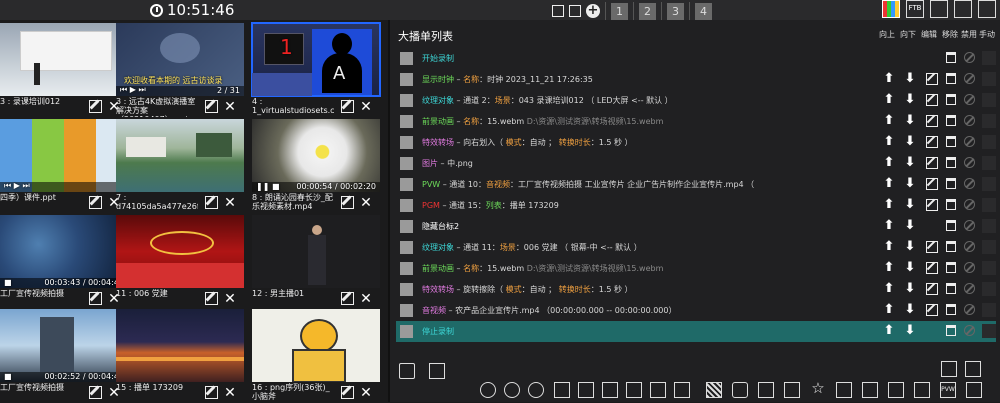  Describe the element at coordinates (180, 59) in the screenshot. I see `thumbnail: 欢迎收看本期的 远古访谈录 ⏮ ▶ ⏭ 2 / 31` at that location.